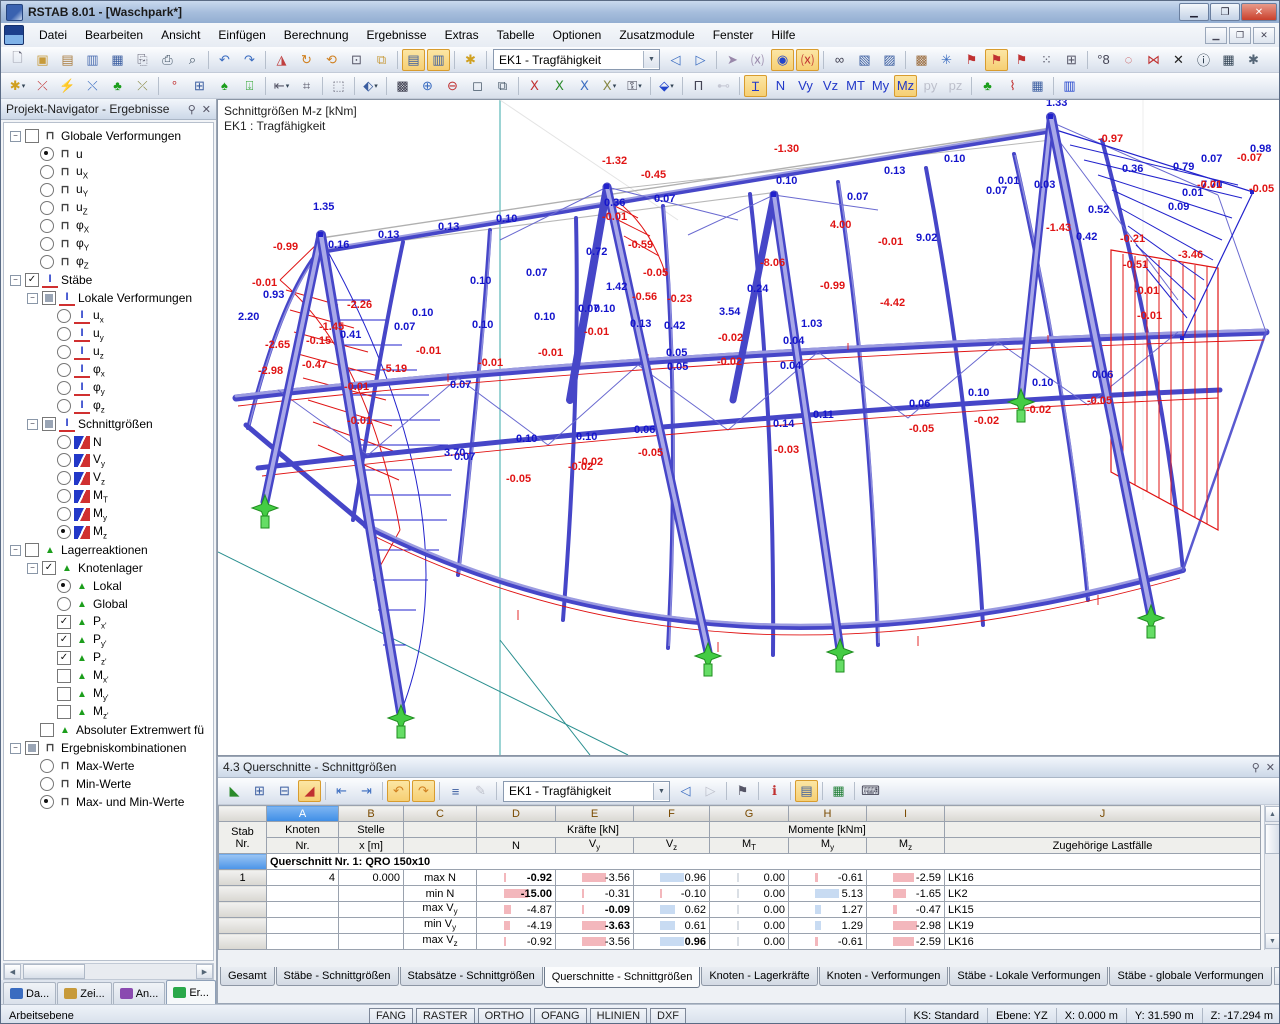  Describe the element at coordinates (1102, 909) in the screenshot. I see `cell-lastfall: LK15` at that location.